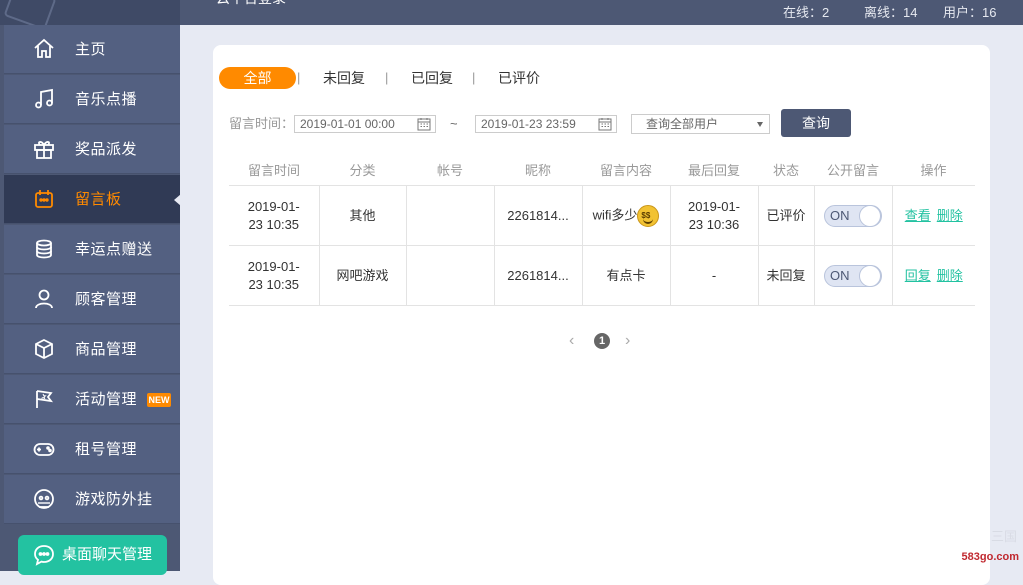  Describe the element at coordinates (44, 49) in the screenshot. I see `home-icon` at that location.